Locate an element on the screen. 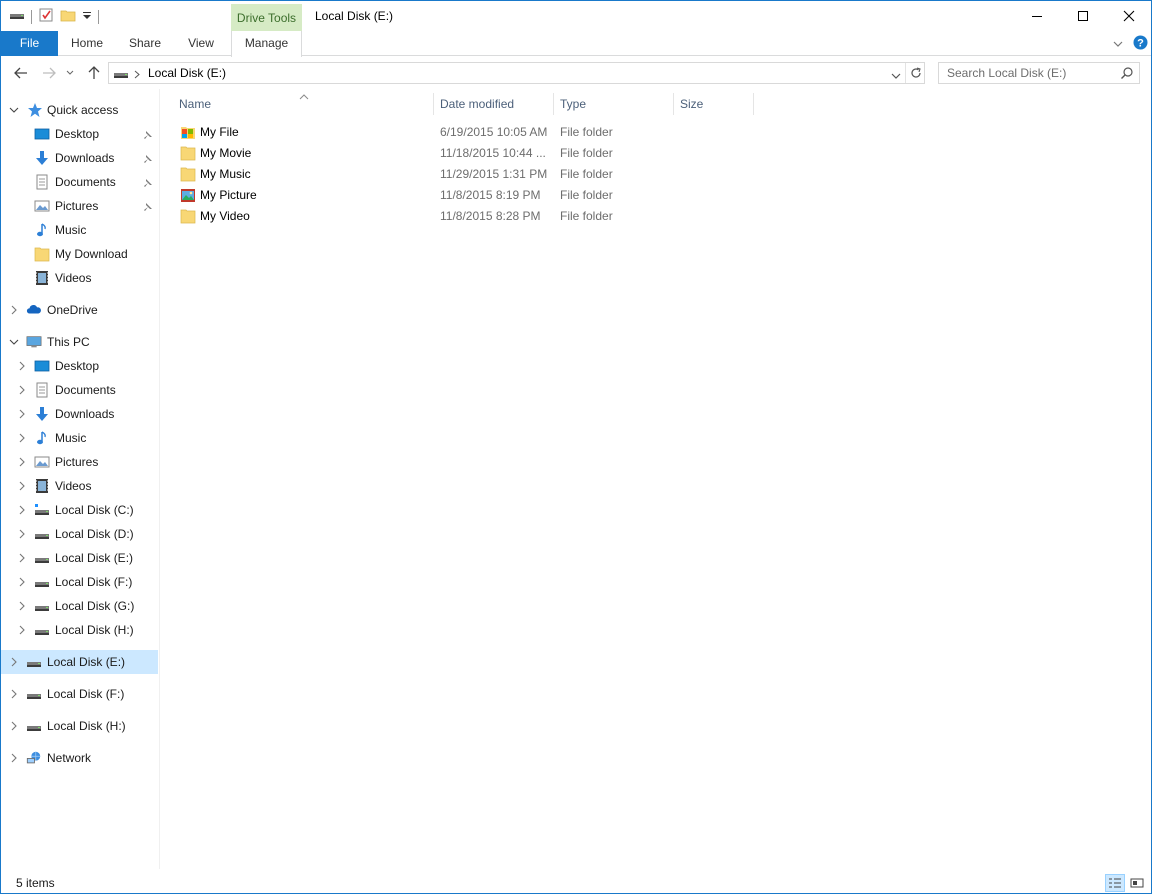 This screenshot has height=894, width=1152. nav-item-label: Local Disk (G:) is located at coordinates (95, 606).